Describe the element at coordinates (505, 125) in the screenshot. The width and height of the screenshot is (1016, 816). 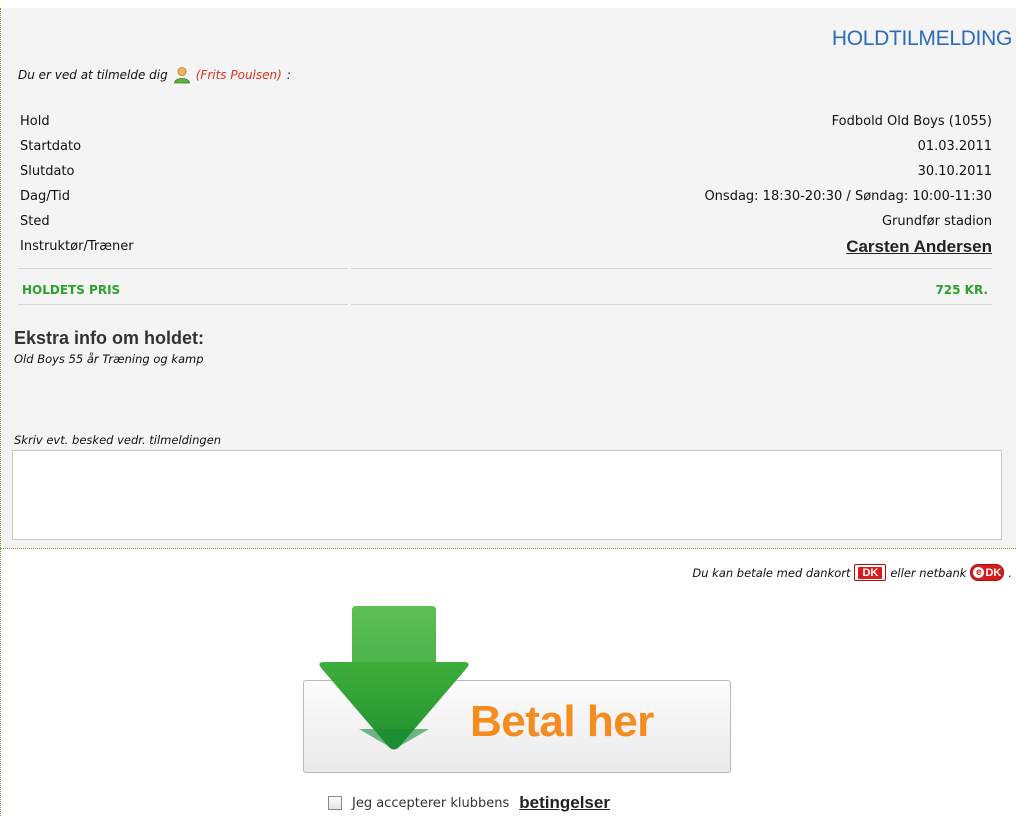
I see `detail-row-hold: Hold Fodbold Old Boys (1055)` at that location.